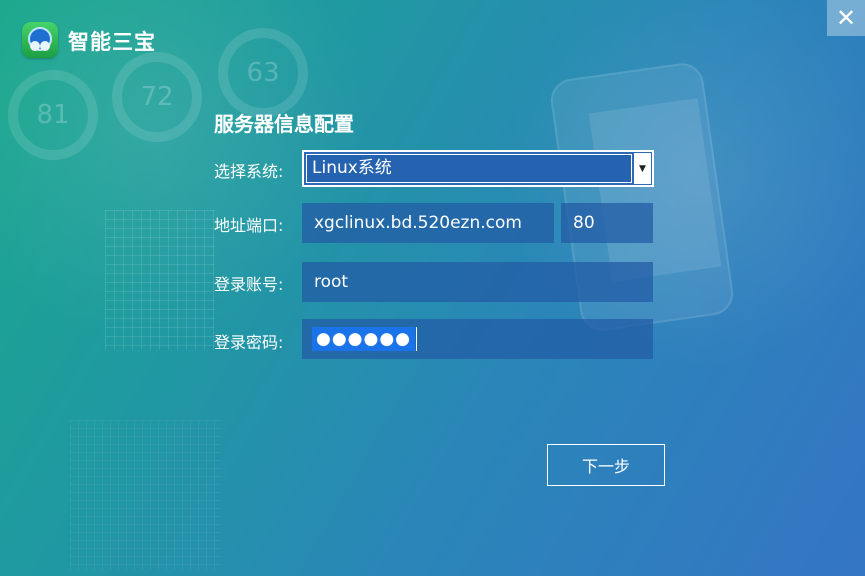 Image resolution: width=865 pixels, height=576 pixels. What do you see at coordinates (112, 42) in the screenshot?
I see `app-title: 智能三宝` at bounding box center [112, 42].